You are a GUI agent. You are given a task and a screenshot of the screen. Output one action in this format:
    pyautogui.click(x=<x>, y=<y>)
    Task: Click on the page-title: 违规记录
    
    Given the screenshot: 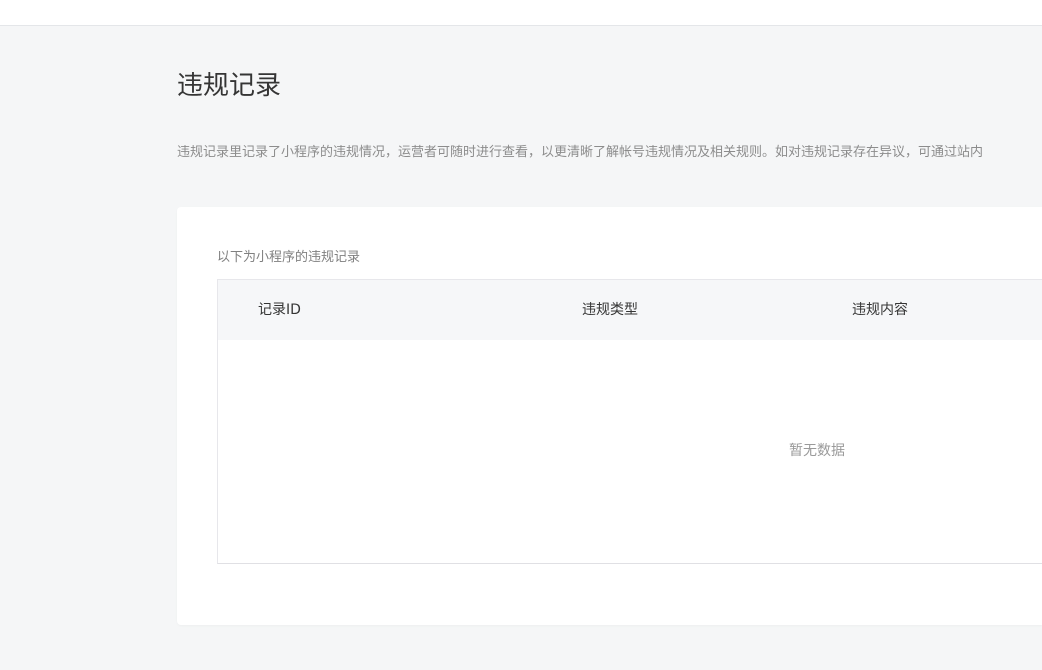 What is the action you would take?
    pyautogui.click(x=229, y=86)
    